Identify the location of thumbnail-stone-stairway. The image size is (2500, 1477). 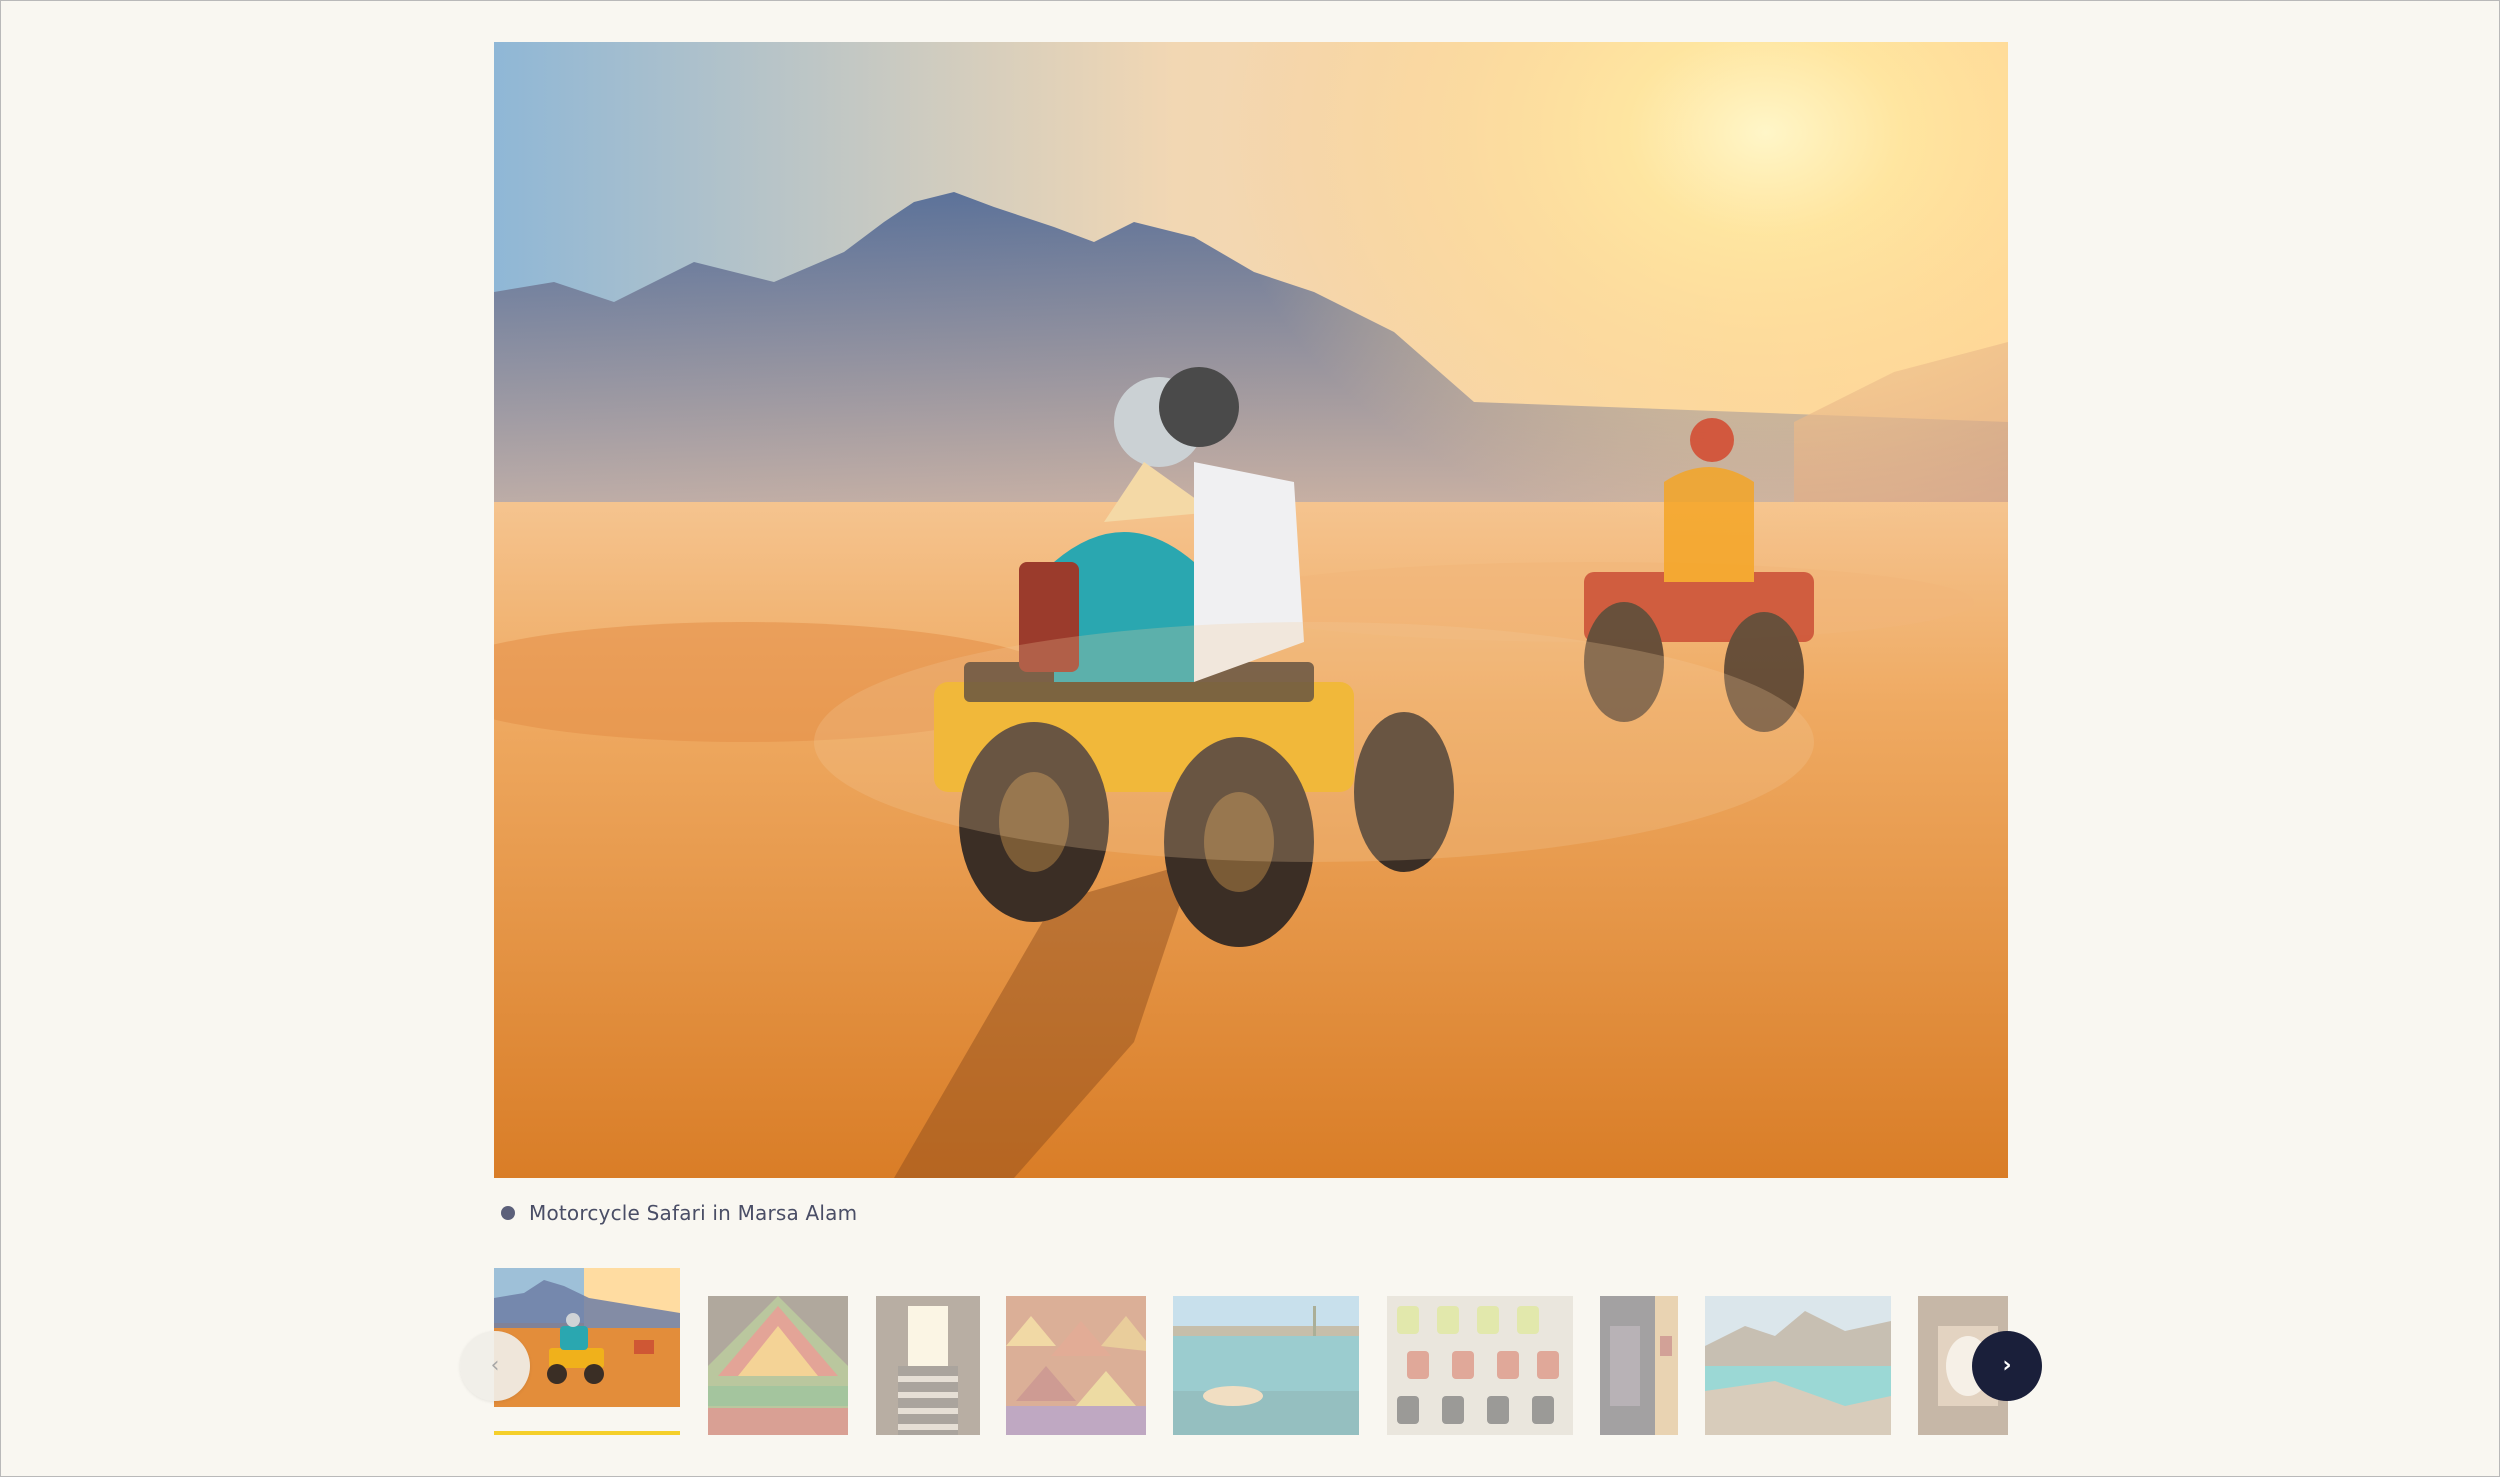
(928, 1365).